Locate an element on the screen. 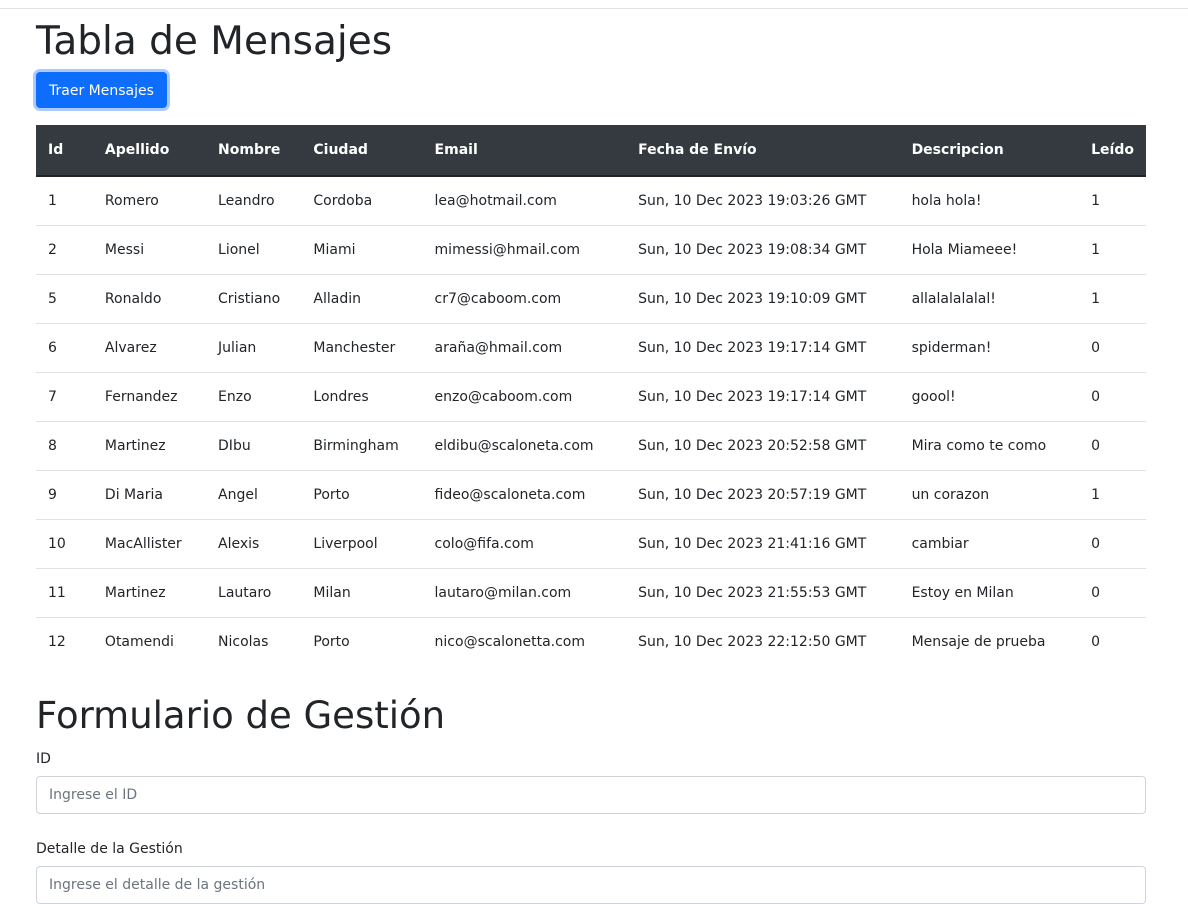 The image size is (1188, 904). cell-fecha: Sun, 10 Dec 2023 21:41:16 GMT is located at coordinates (763, 544).